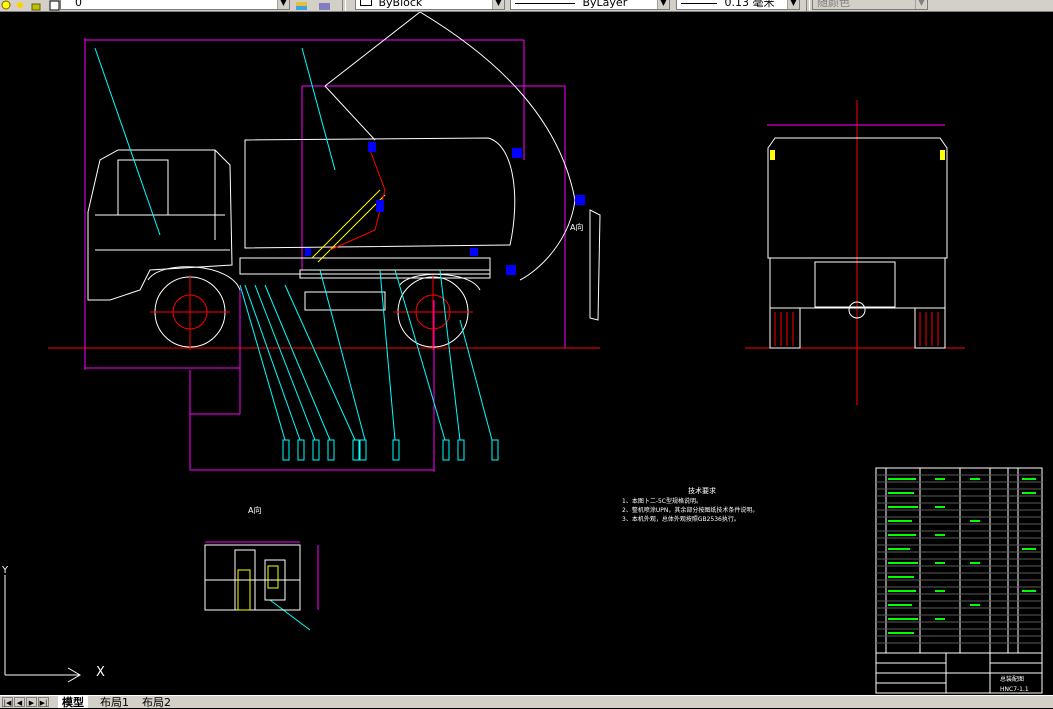  I want to click on truck-body, so click(331, 224).